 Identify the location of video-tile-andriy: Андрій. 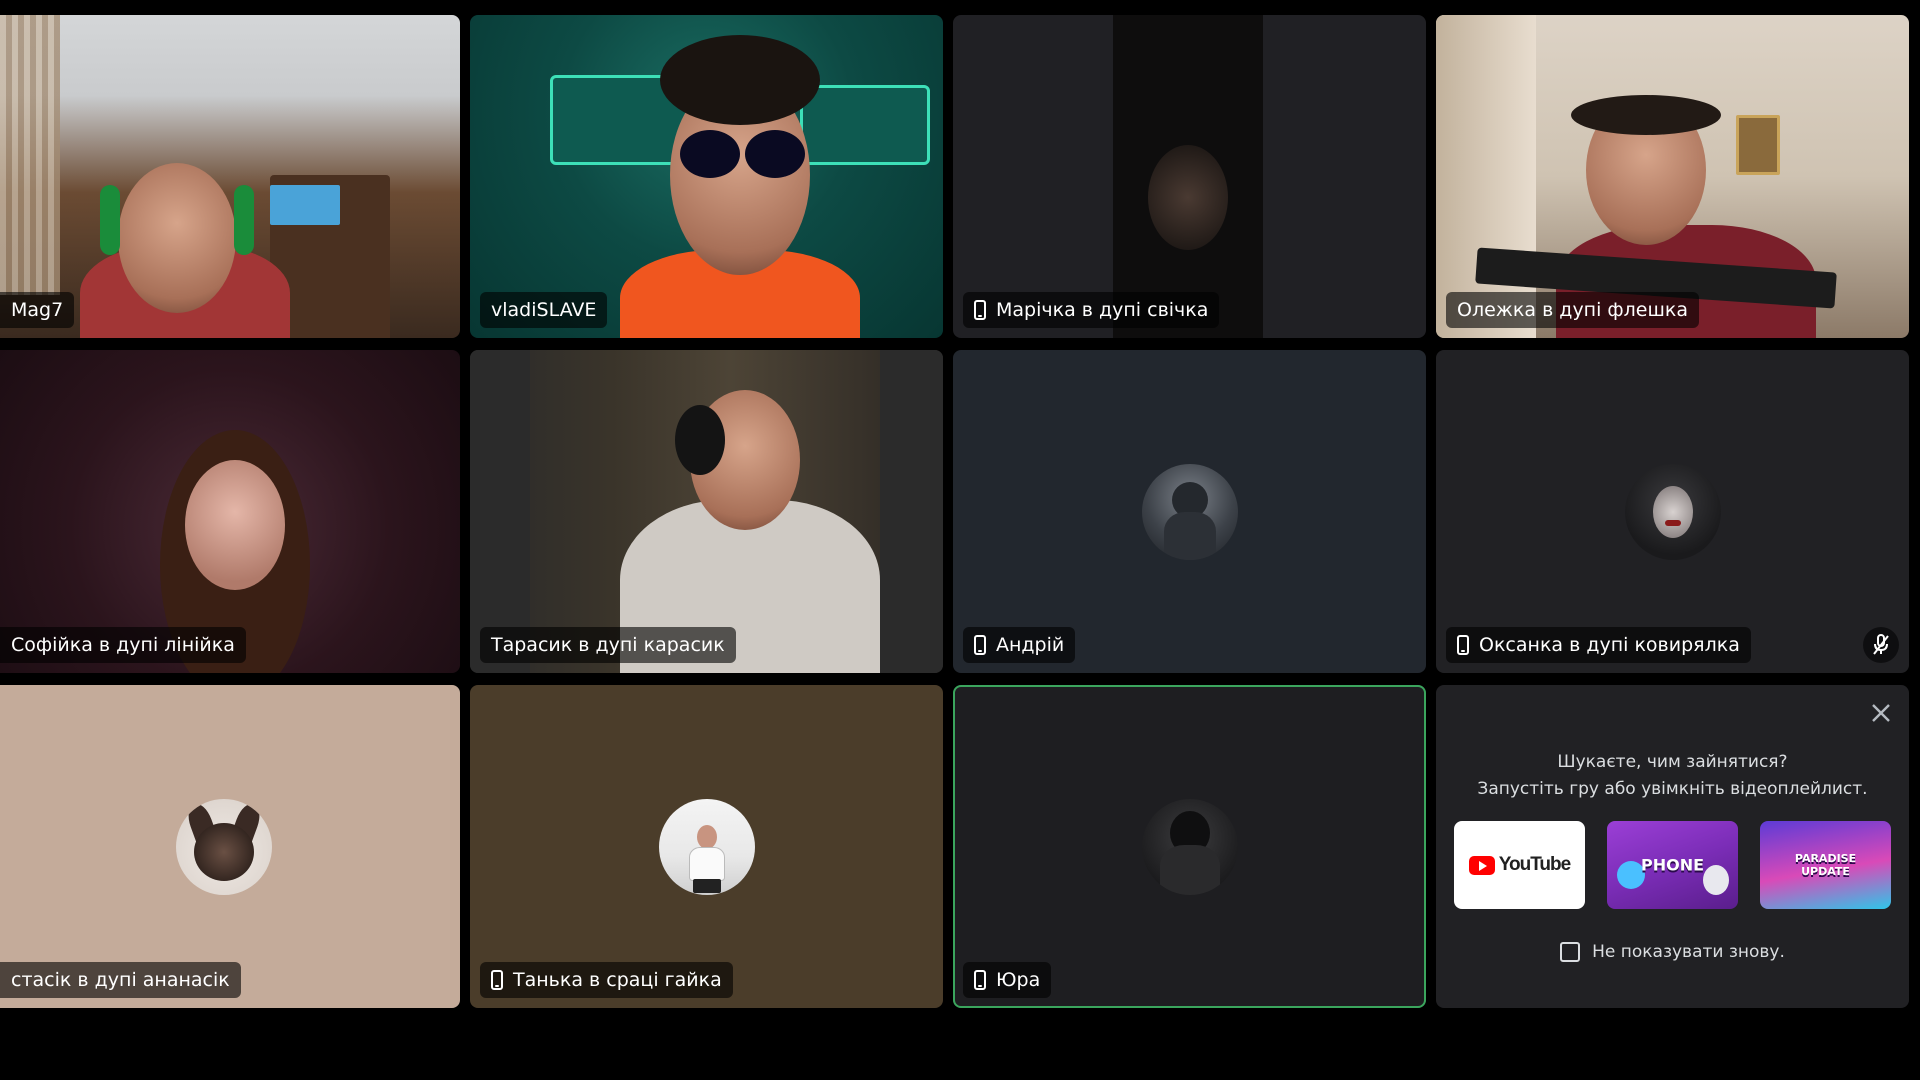
(1189, 511).